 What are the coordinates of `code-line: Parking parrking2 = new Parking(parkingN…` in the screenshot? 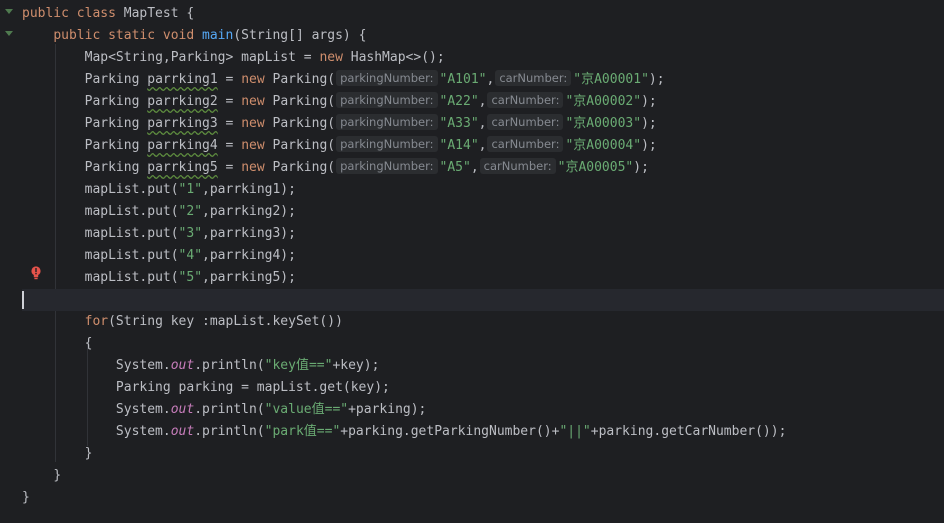 It's located at (483, 102).